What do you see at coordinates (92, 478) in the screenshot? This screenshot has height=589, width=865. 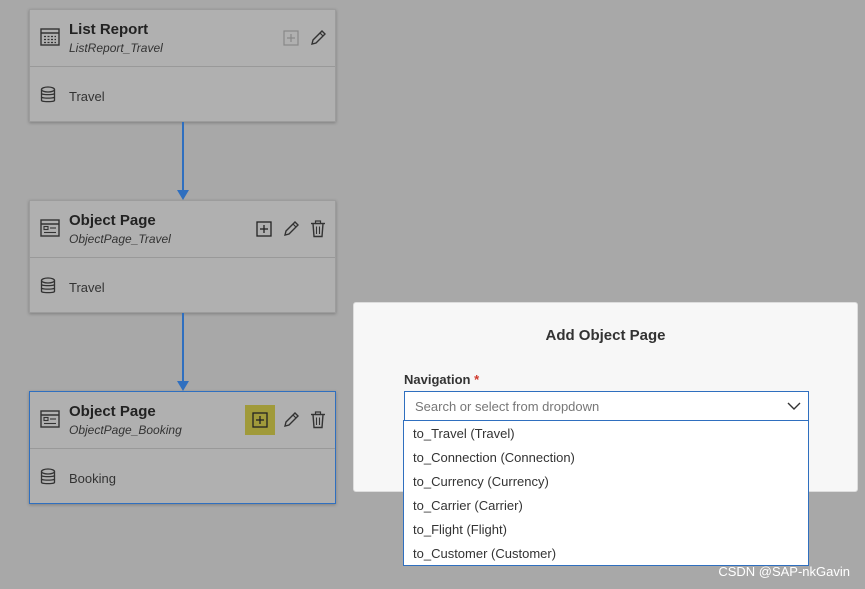 I see `entity-label: Booking` at bounding box center [92, 478].